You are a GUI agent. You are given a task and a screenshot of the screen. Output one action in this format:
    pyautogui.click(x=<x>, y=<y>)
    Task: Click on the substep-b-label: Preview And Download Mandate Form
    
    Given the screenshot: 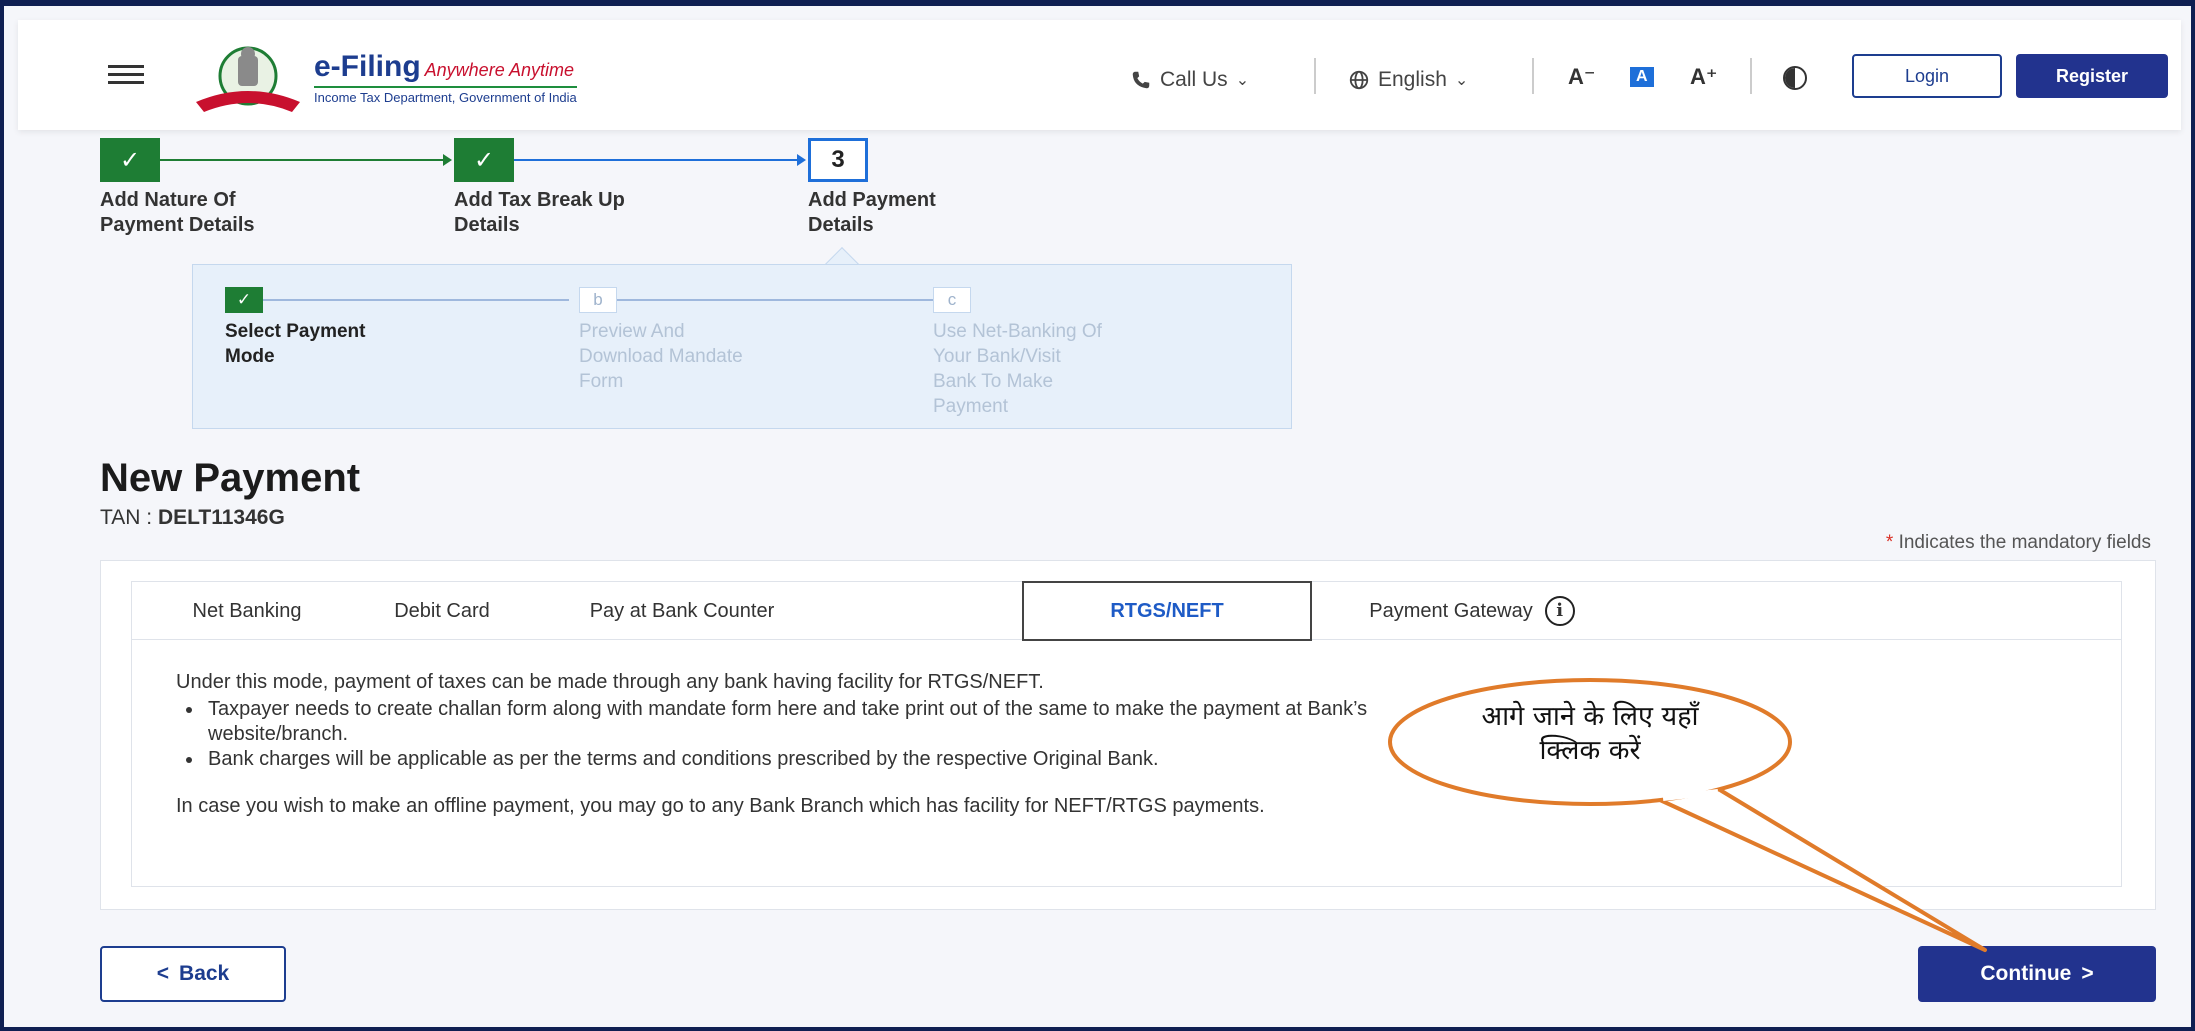 What is the action you would take?
    pyautogui.click(x=699, y=356)
    